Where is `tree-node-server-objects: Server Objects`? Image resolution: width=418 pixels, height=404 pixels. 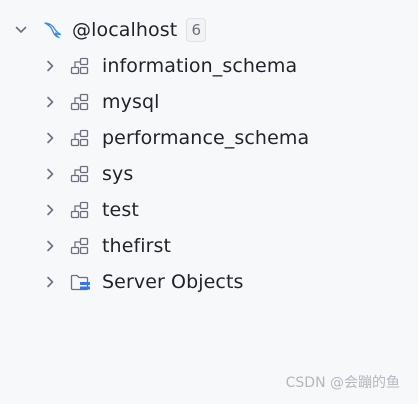
tree-node-server-objects: Server Objects is located at coordinates (209, 282).